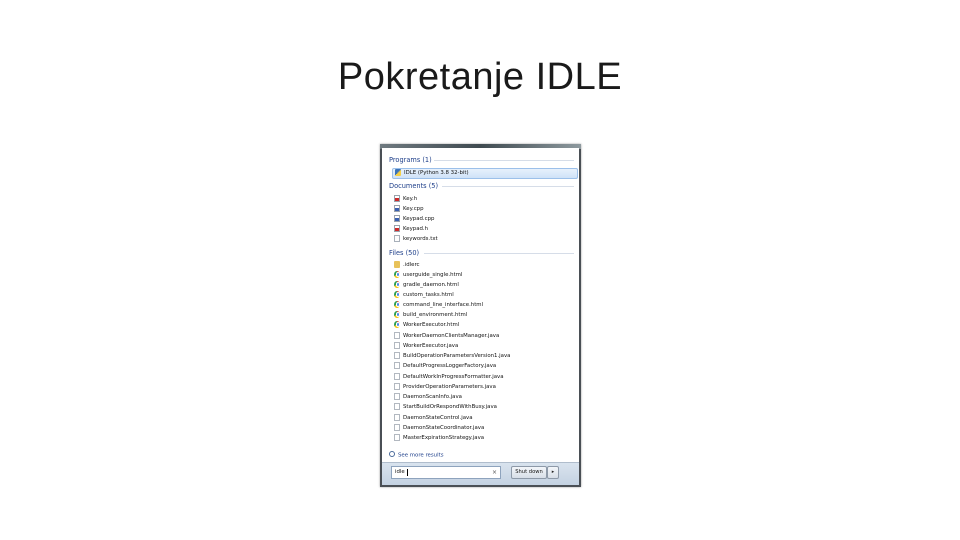 Image resolution: width=960 pixels, height=540 pixels. I want to click on document-item-label: keywords.txt, so click(420, 239).